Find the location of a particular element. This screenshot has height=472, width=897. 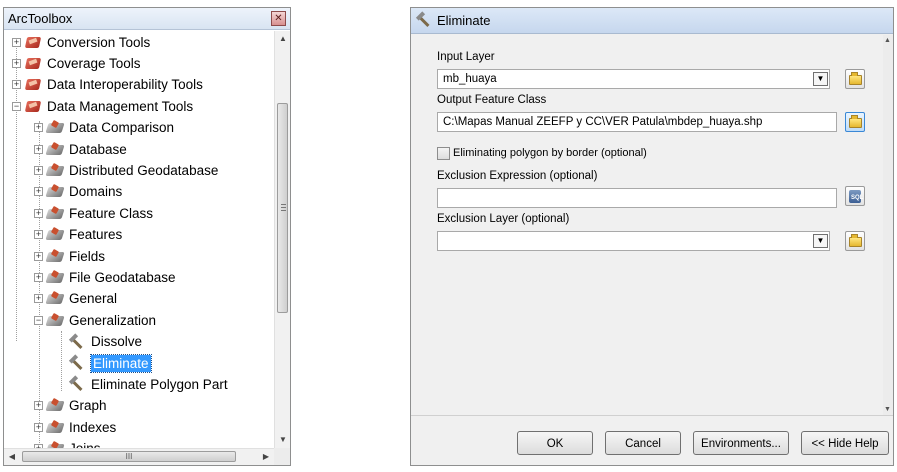

cancel-button: Cancel is located at coordinates (643, 443).